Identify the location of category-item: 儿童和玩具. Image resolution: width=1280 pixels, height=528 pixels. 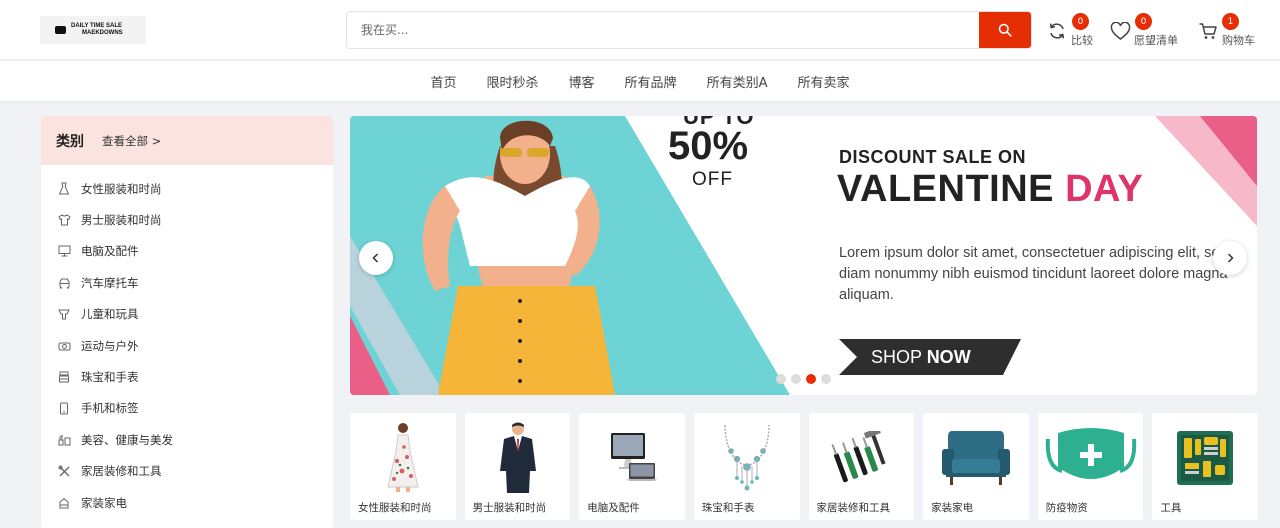
(187, 314).